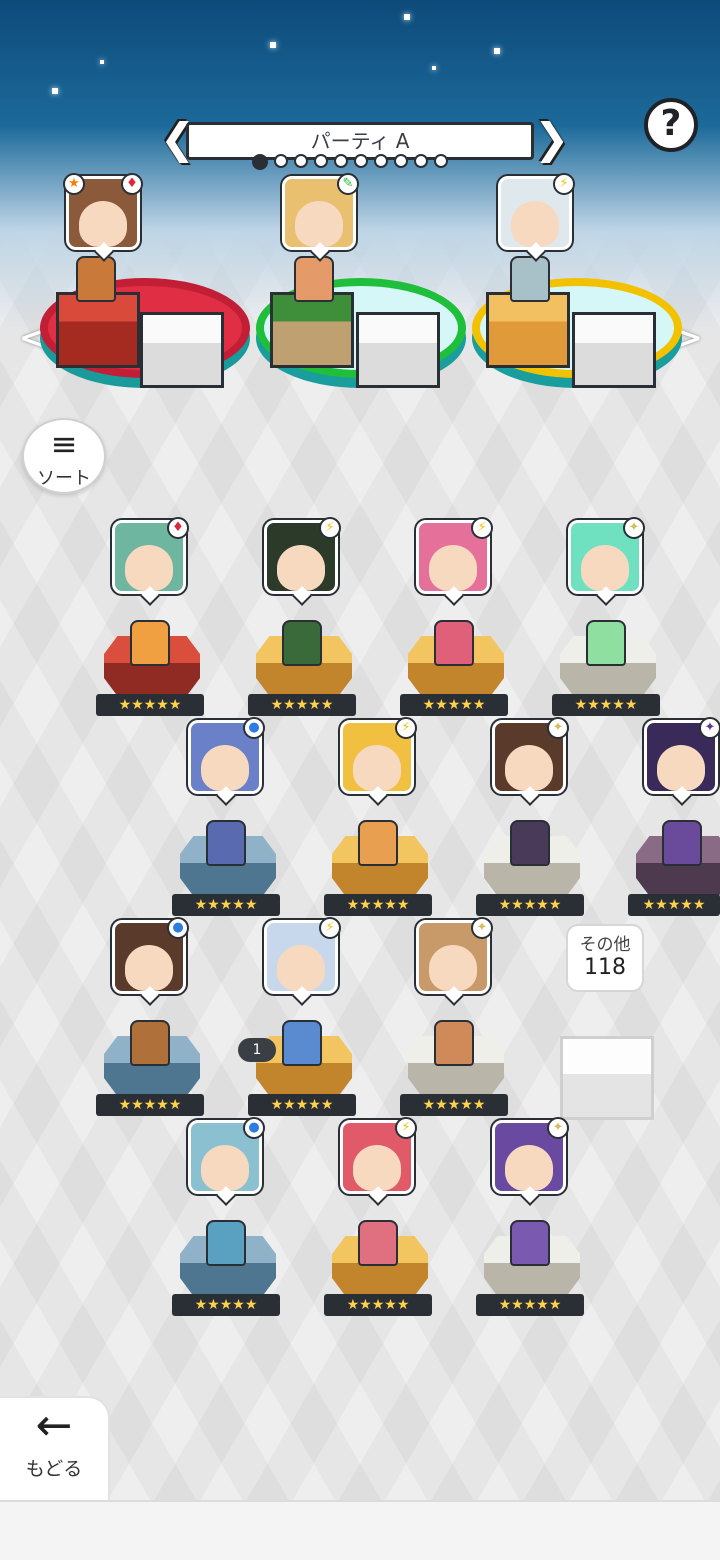  What do you see at coordinates (551, 141) in the screenshot?
I see `next-party-button: ❯` at bounding box center [551, 141].